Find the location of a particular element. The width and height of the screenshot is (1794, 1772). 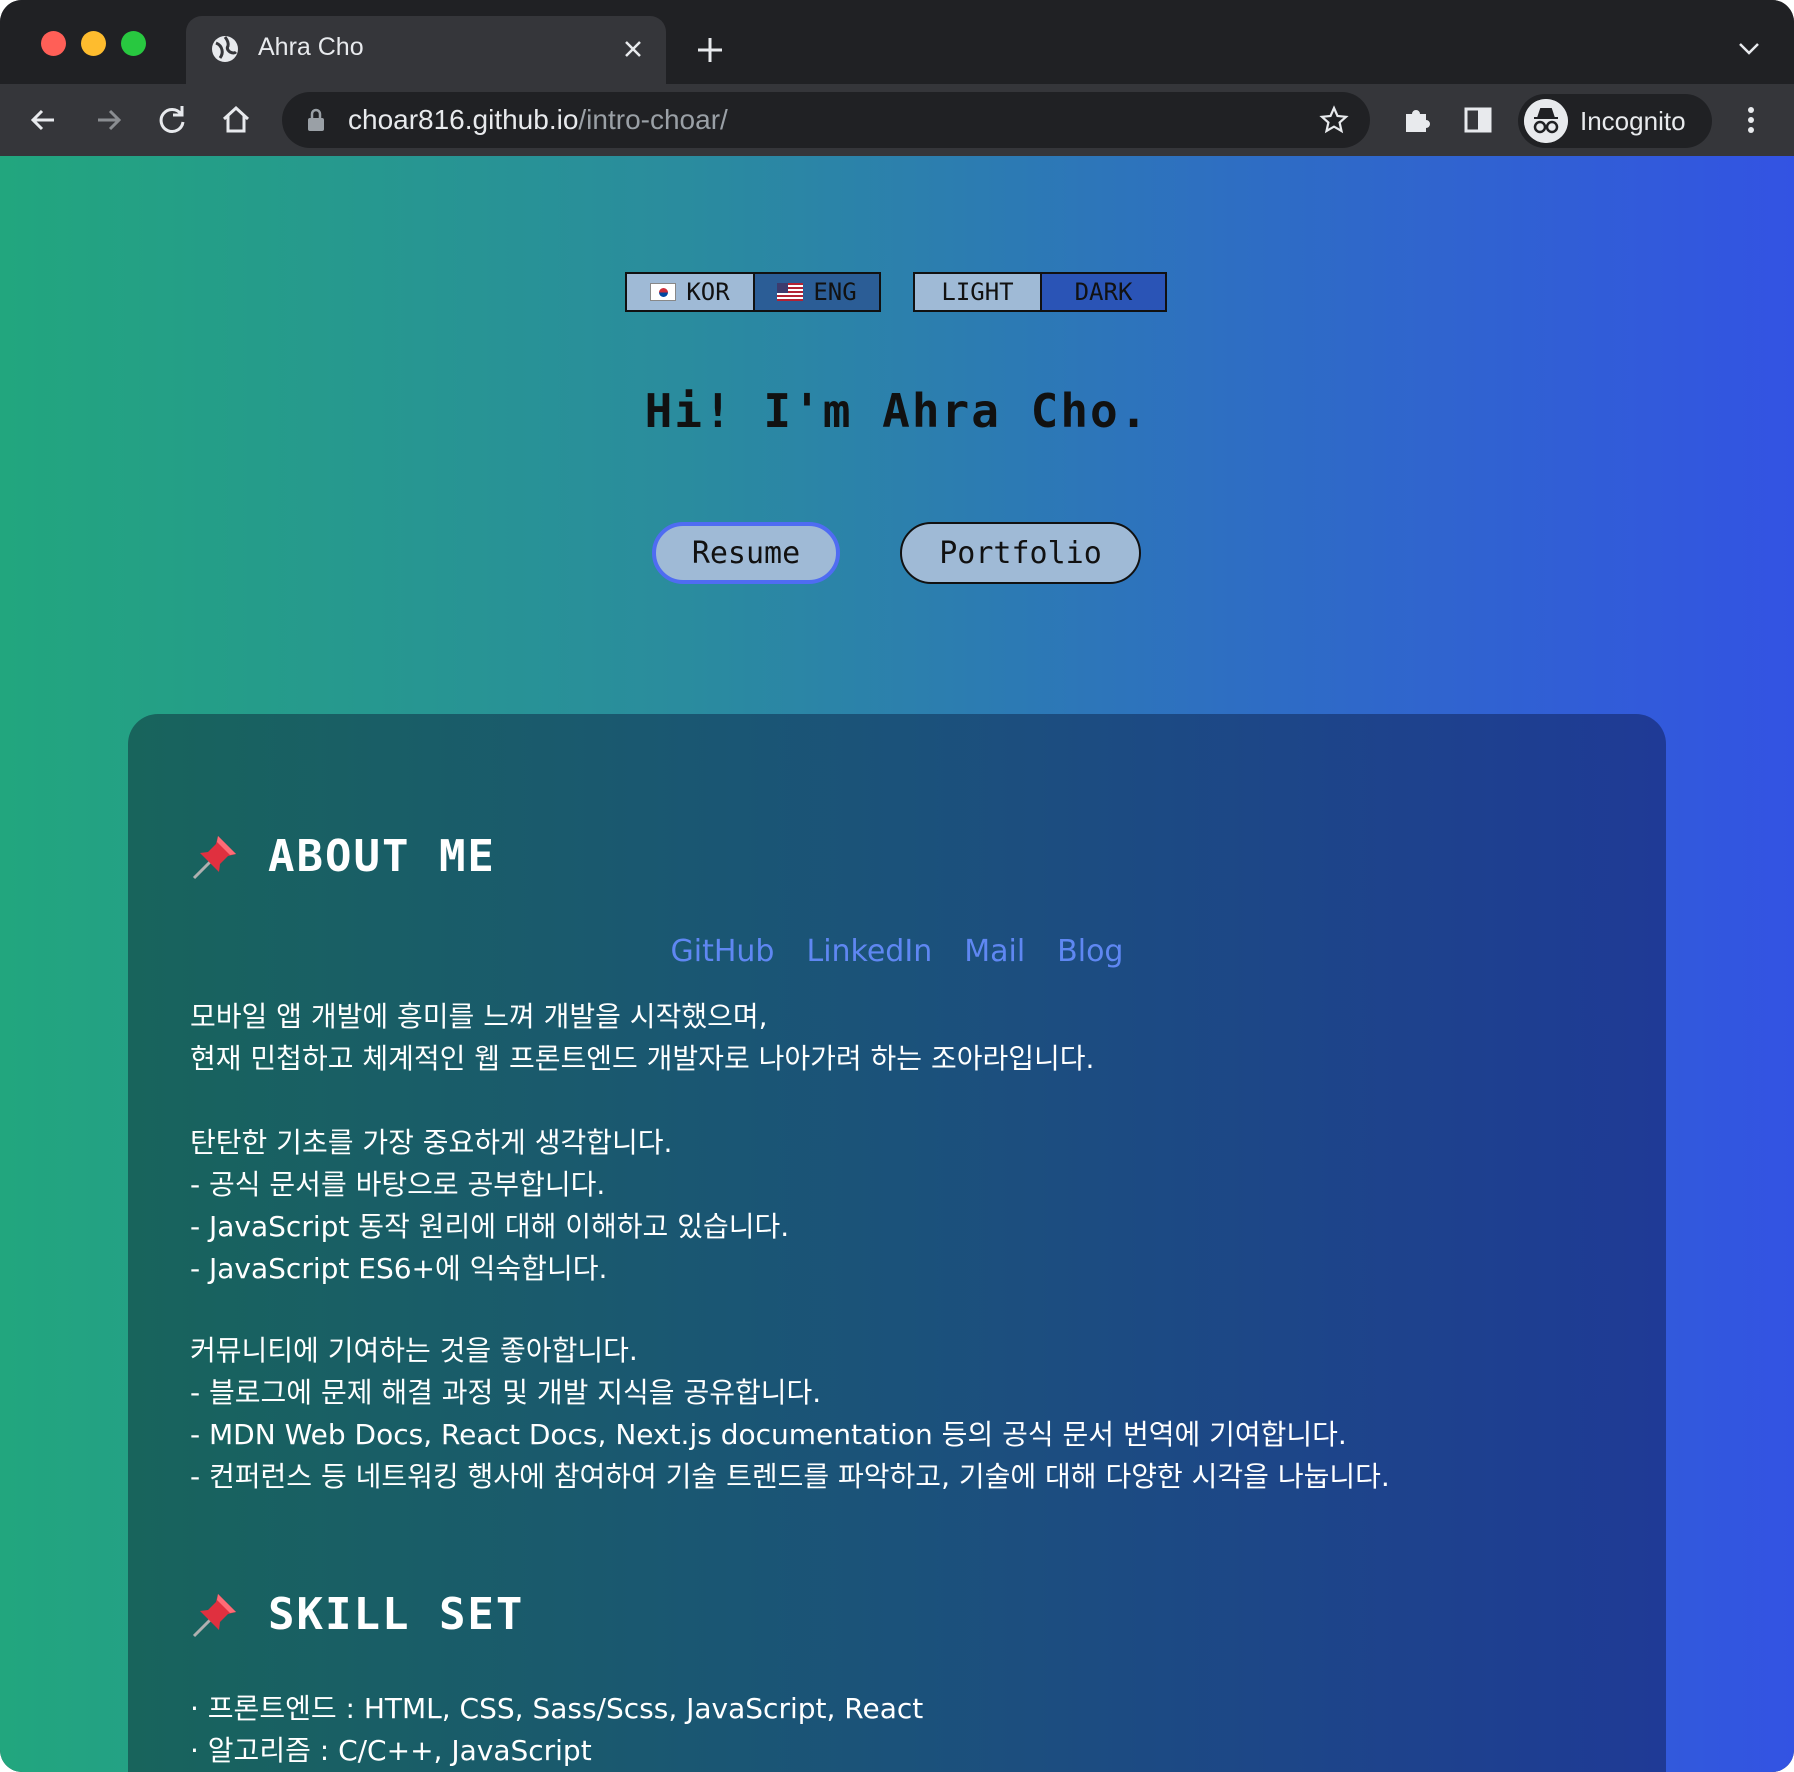

maximize-window-button is located at coordinates (133, 43).